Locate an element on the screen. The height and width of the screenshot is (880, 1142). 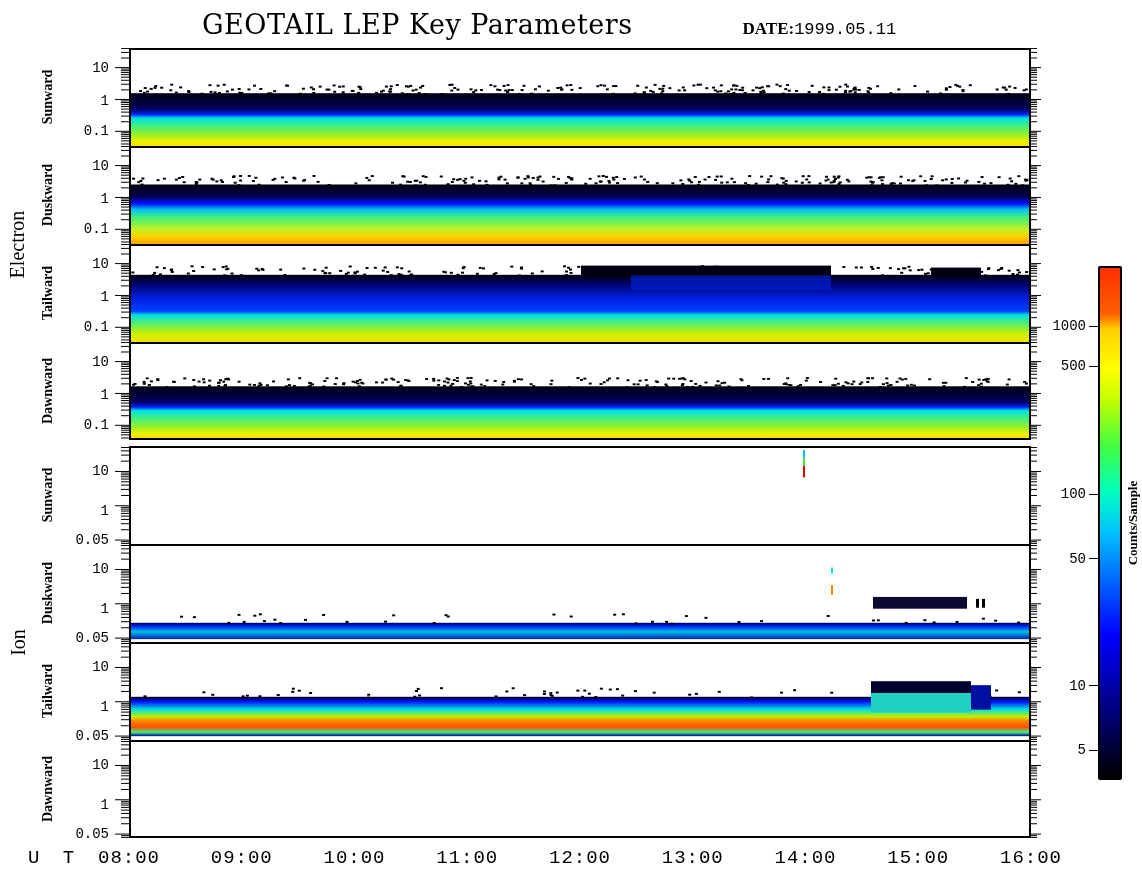
x-tick-label: 15:00 is located at coordinates (918, 858).